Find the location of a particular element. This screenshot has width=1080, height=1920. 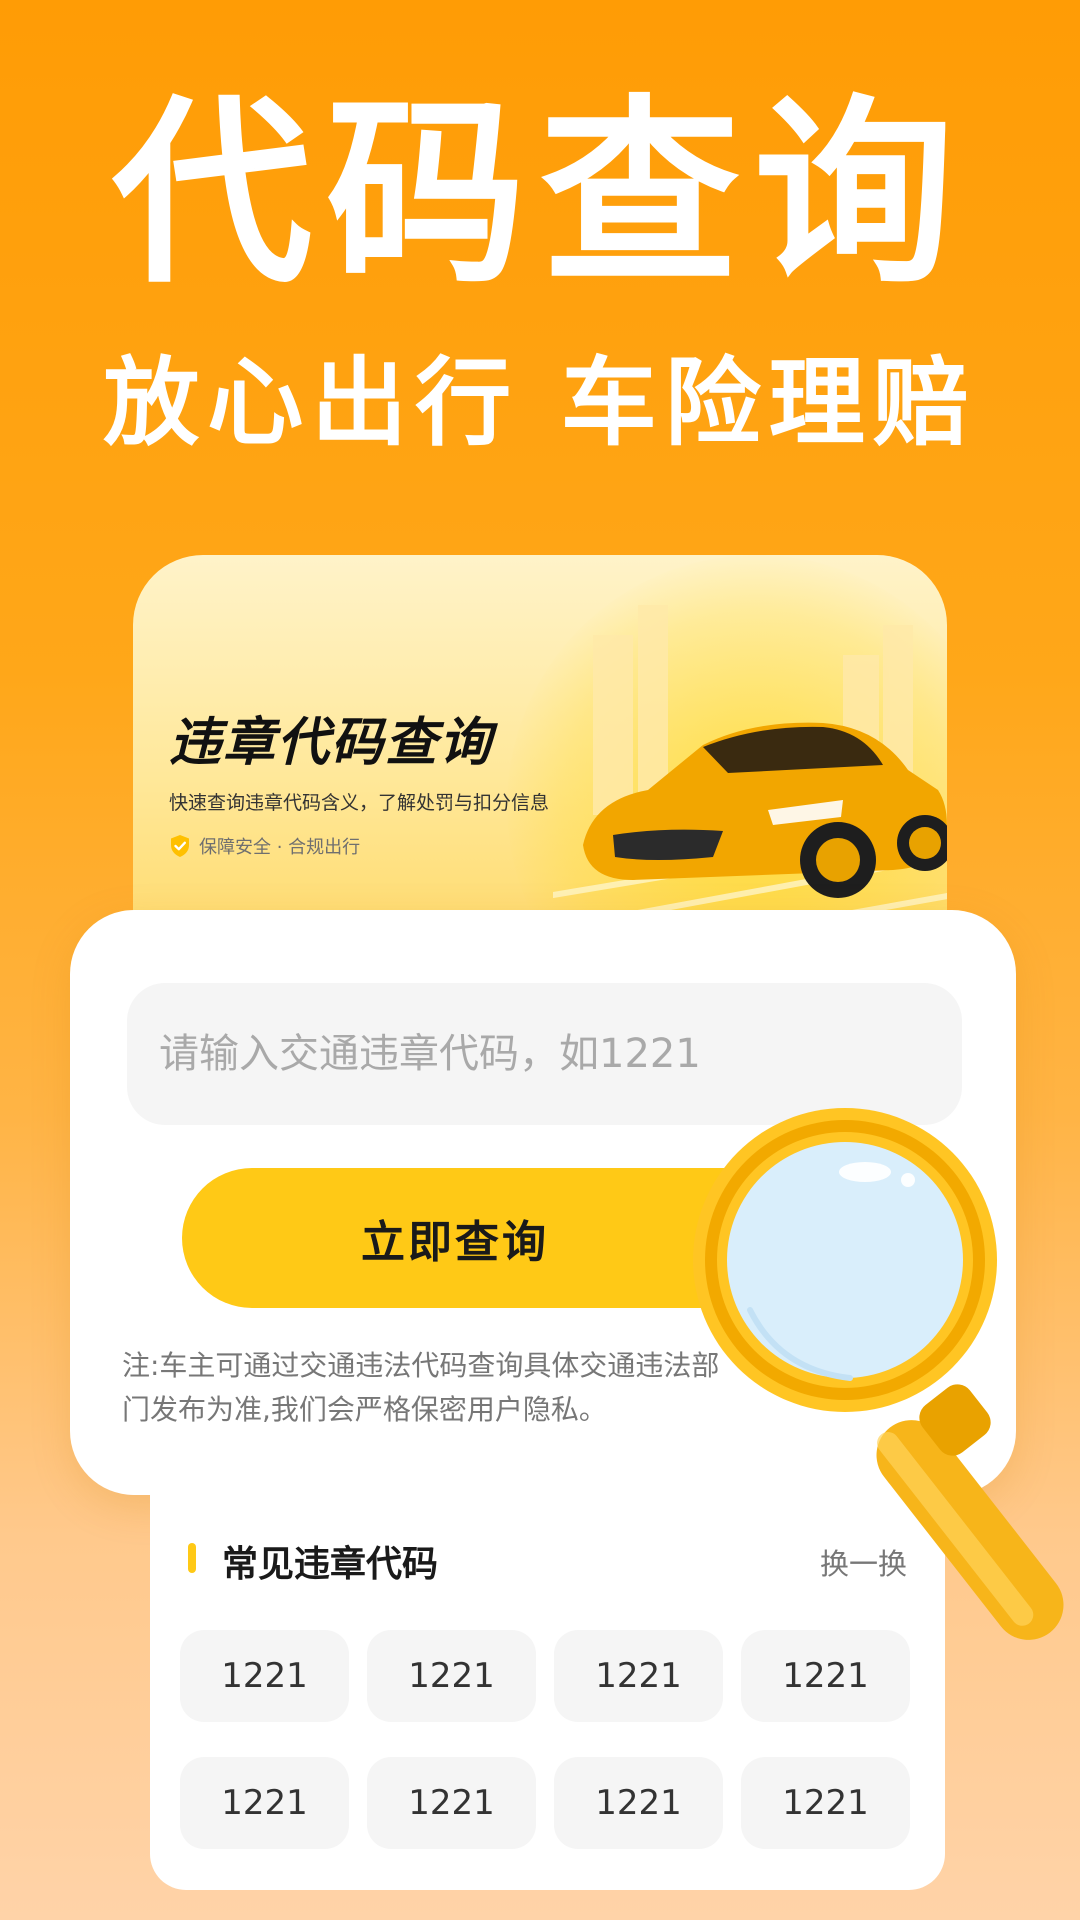

shield-check-icon is located at coordinates (180, 846).